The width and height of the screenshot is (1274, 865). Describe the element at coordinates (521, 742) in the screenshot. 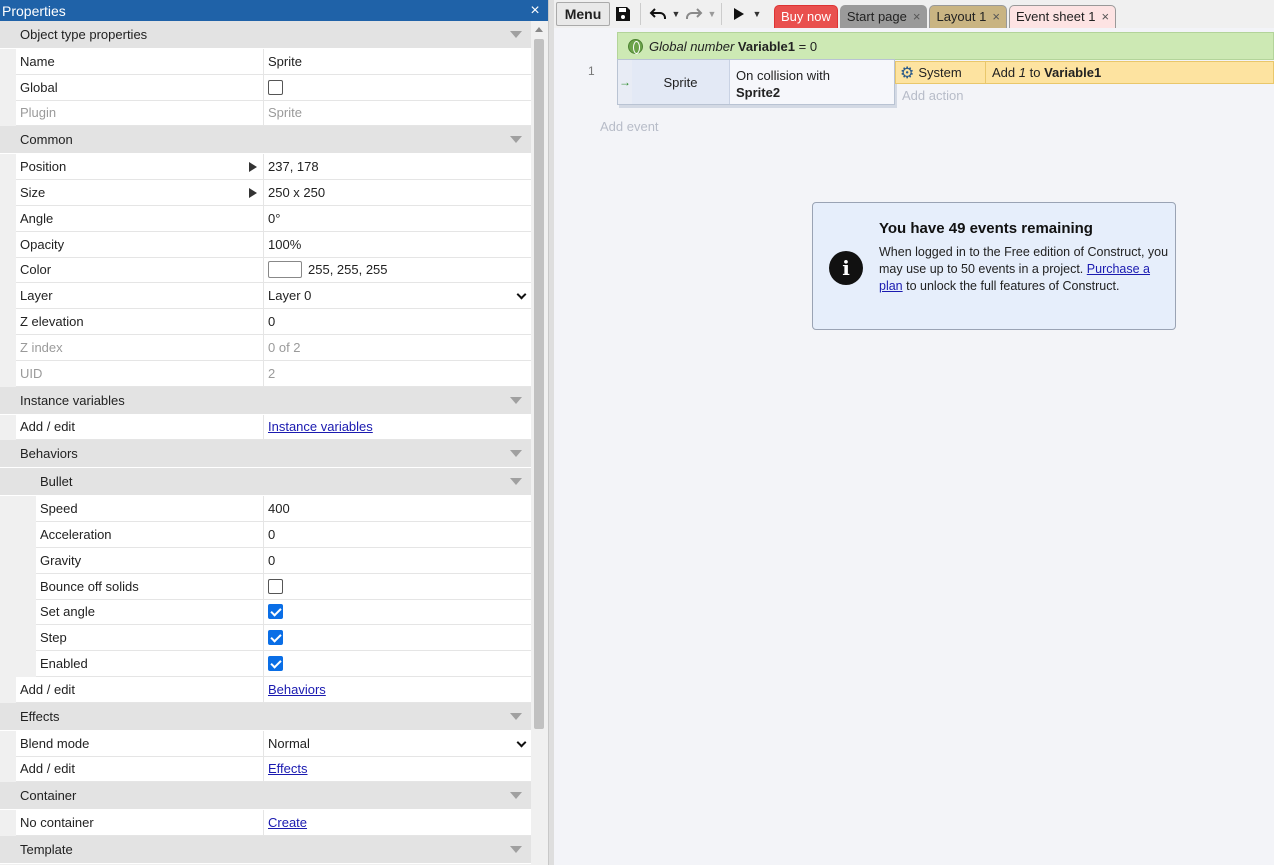

I see `chevron-down-icon` at that location.